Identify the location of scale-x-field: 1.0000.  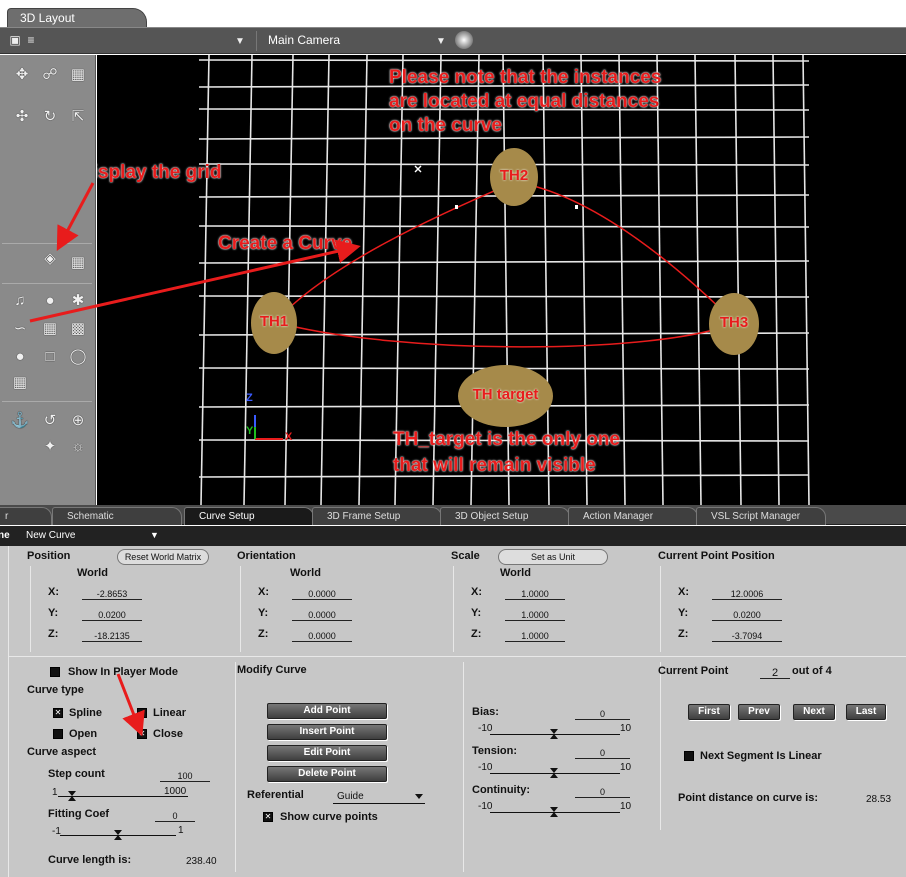
(535, 593).